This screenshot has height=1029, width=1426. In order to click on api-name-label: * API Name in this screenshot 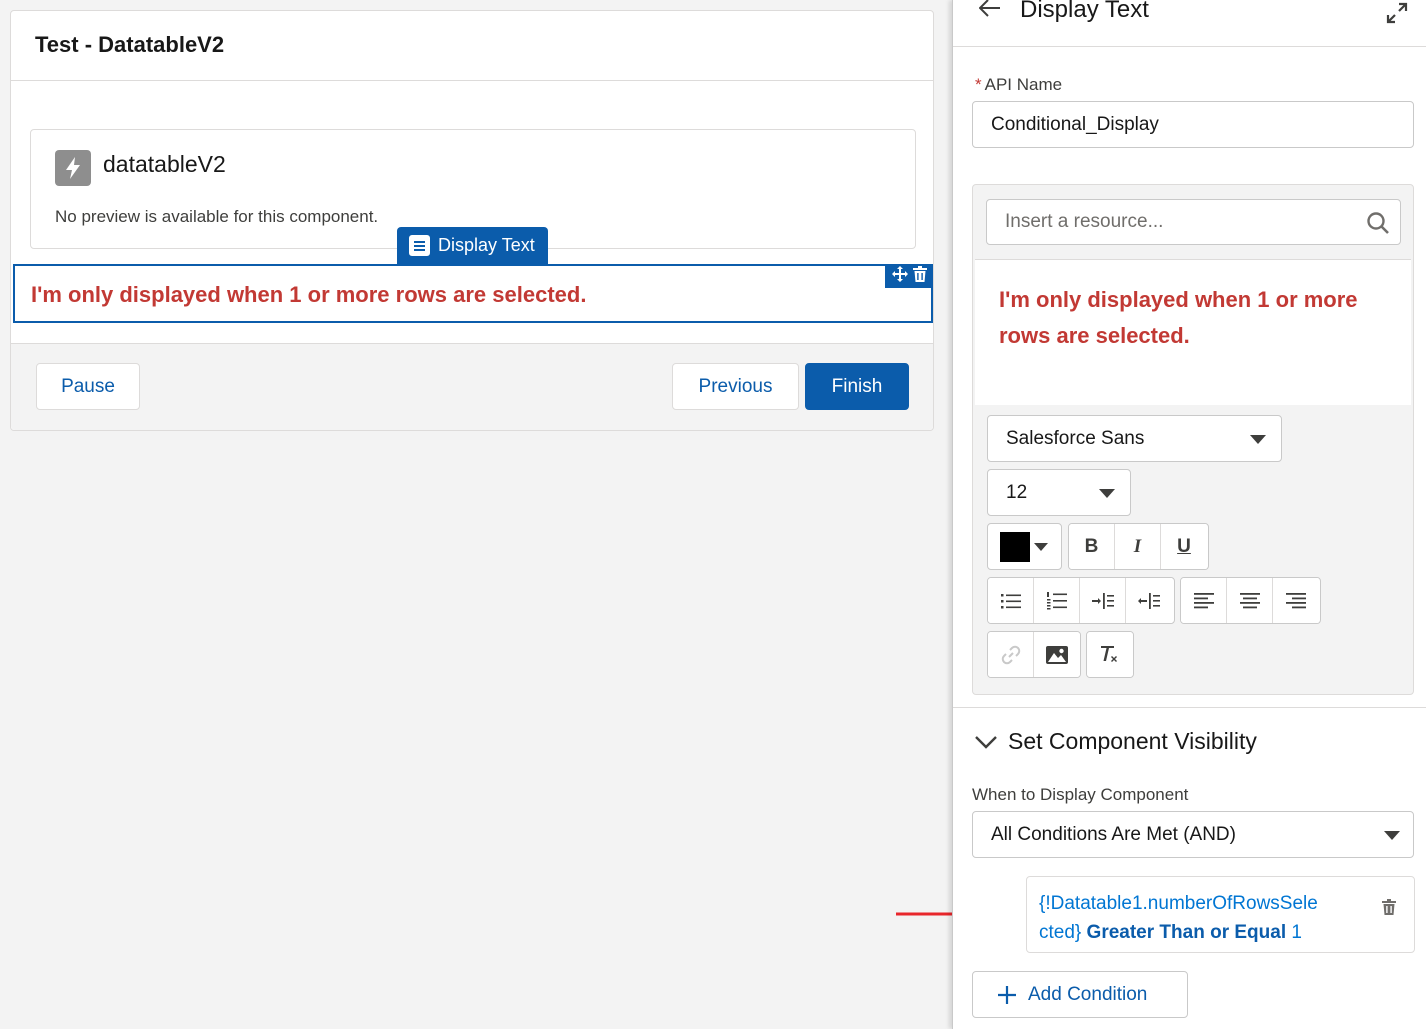, I will do `click(1019, 84)`.